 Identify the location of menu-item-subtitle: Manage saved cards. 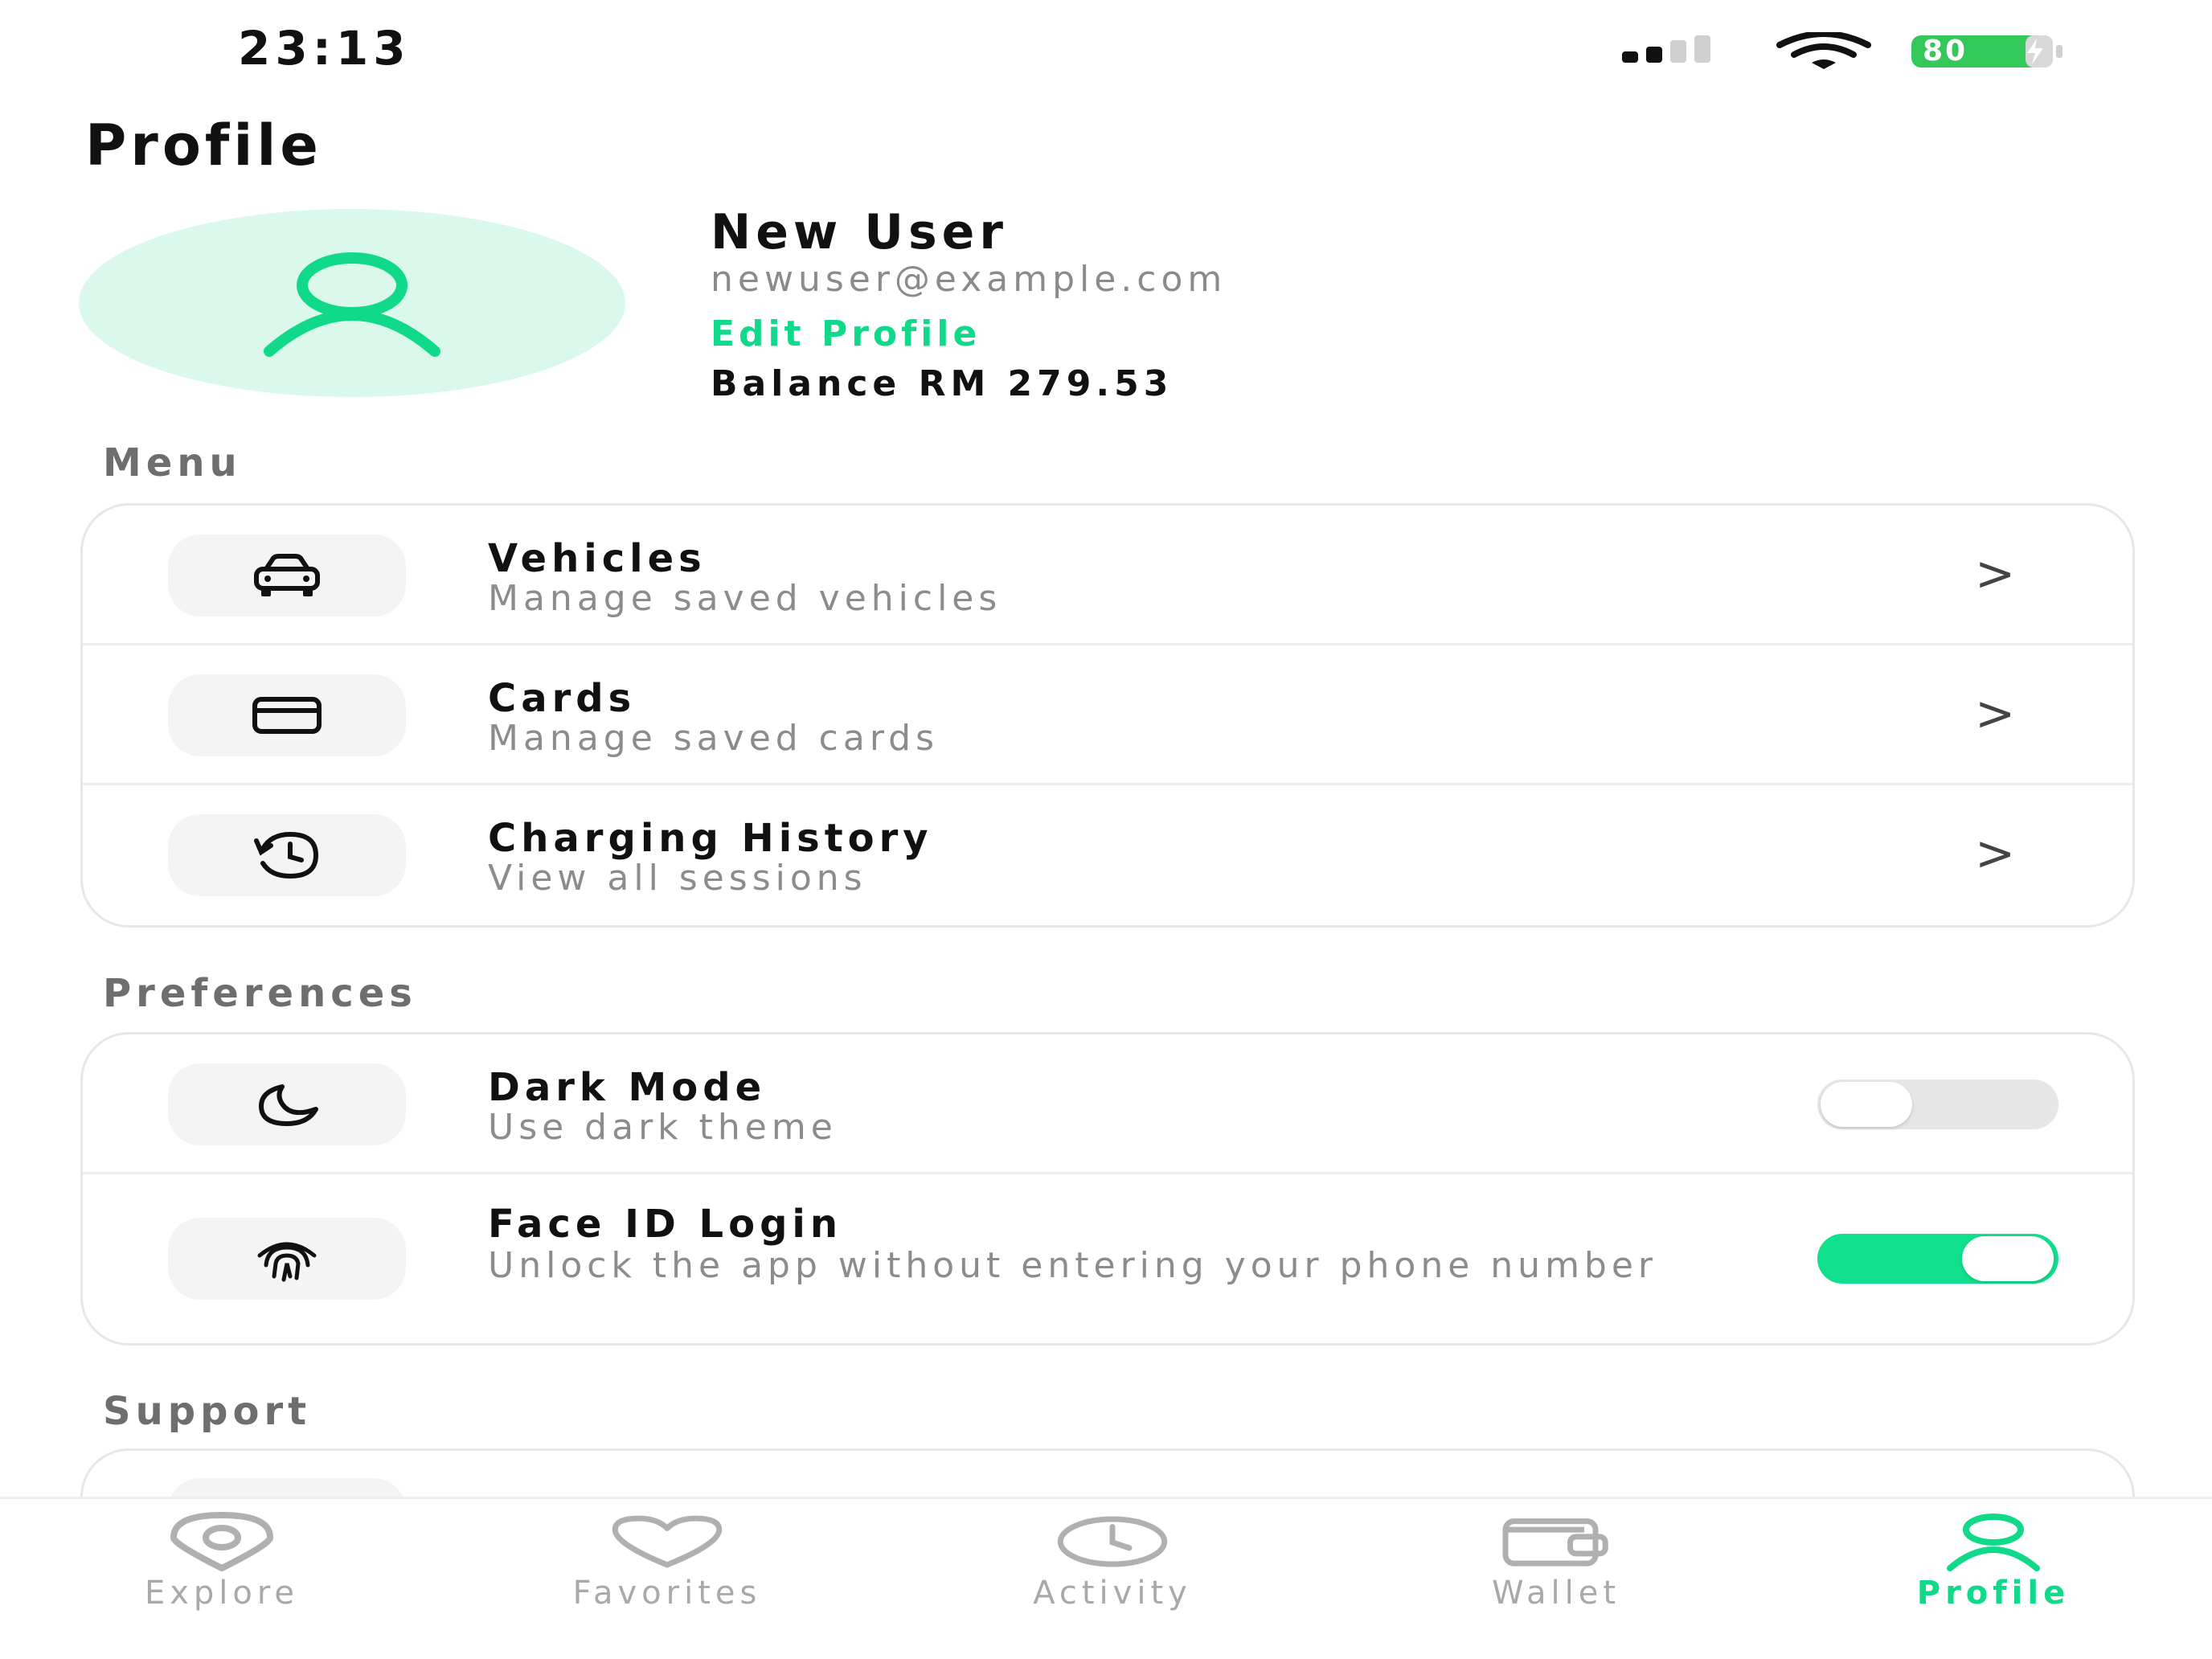
(713, 738).